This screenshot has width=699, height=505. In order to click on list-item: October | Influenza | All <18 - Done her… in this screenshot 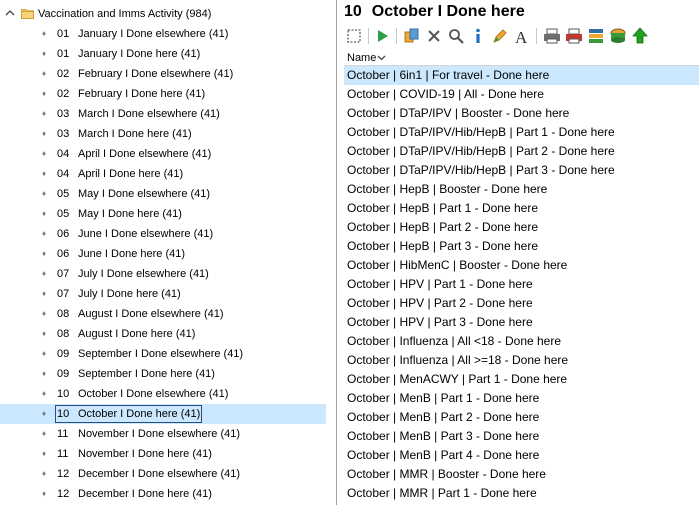, I will do `click(521, 341)`.